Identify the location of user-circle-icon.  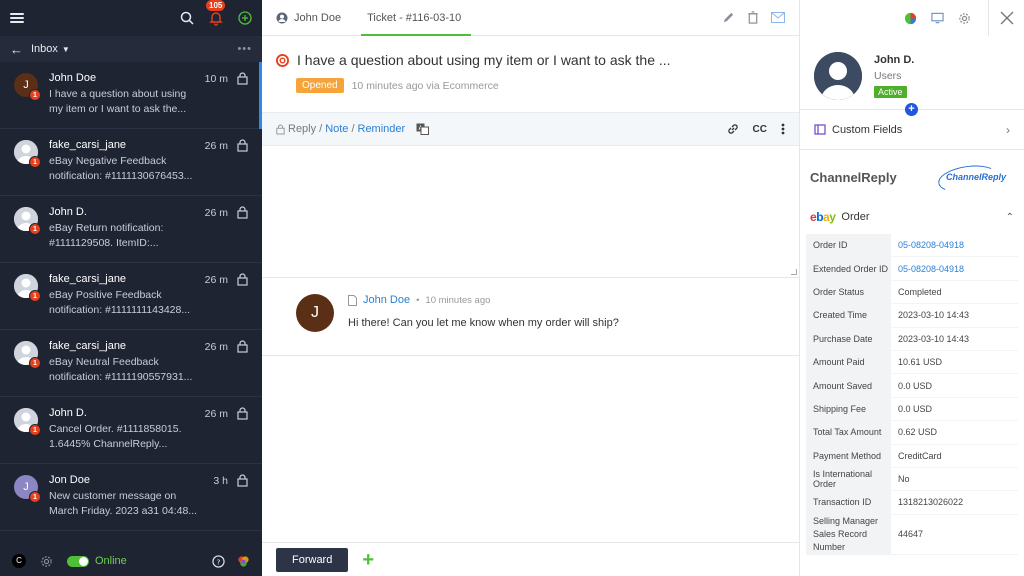
(282, 17).